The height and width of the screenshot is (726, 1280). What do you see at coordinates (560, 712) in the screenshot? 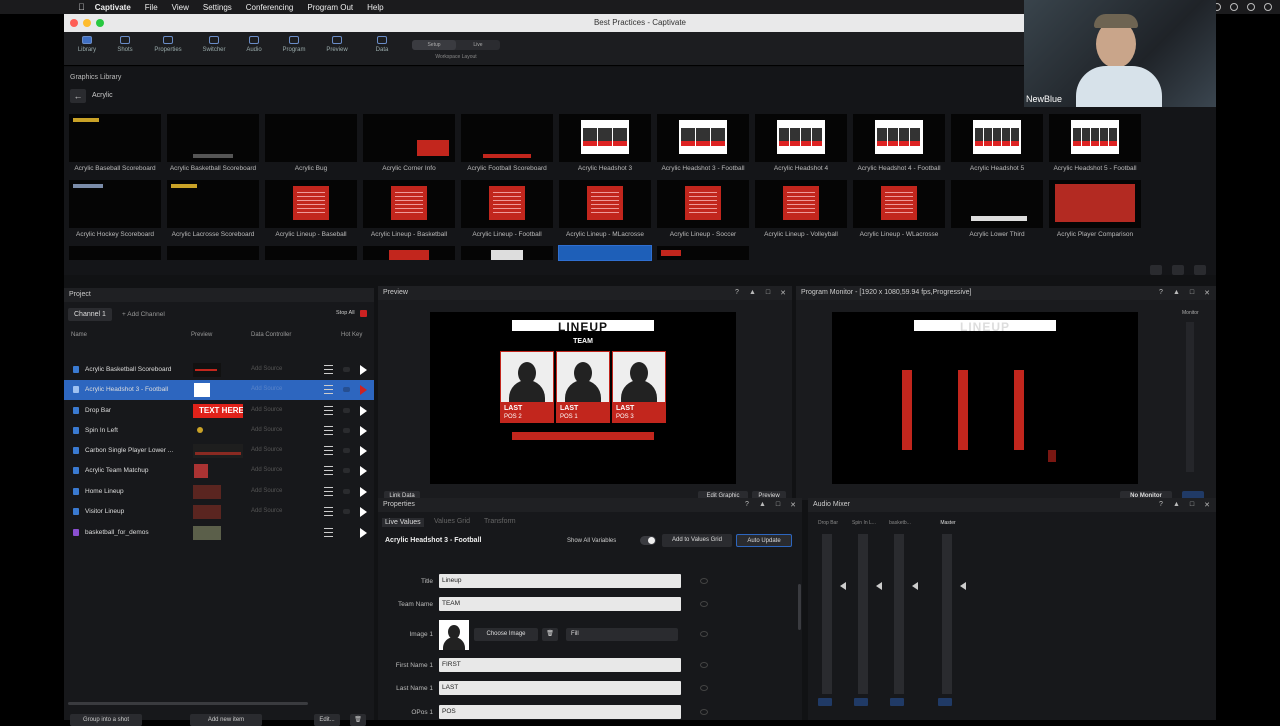
I see `opos-1-input: POS` at bounding box center [560, 712].